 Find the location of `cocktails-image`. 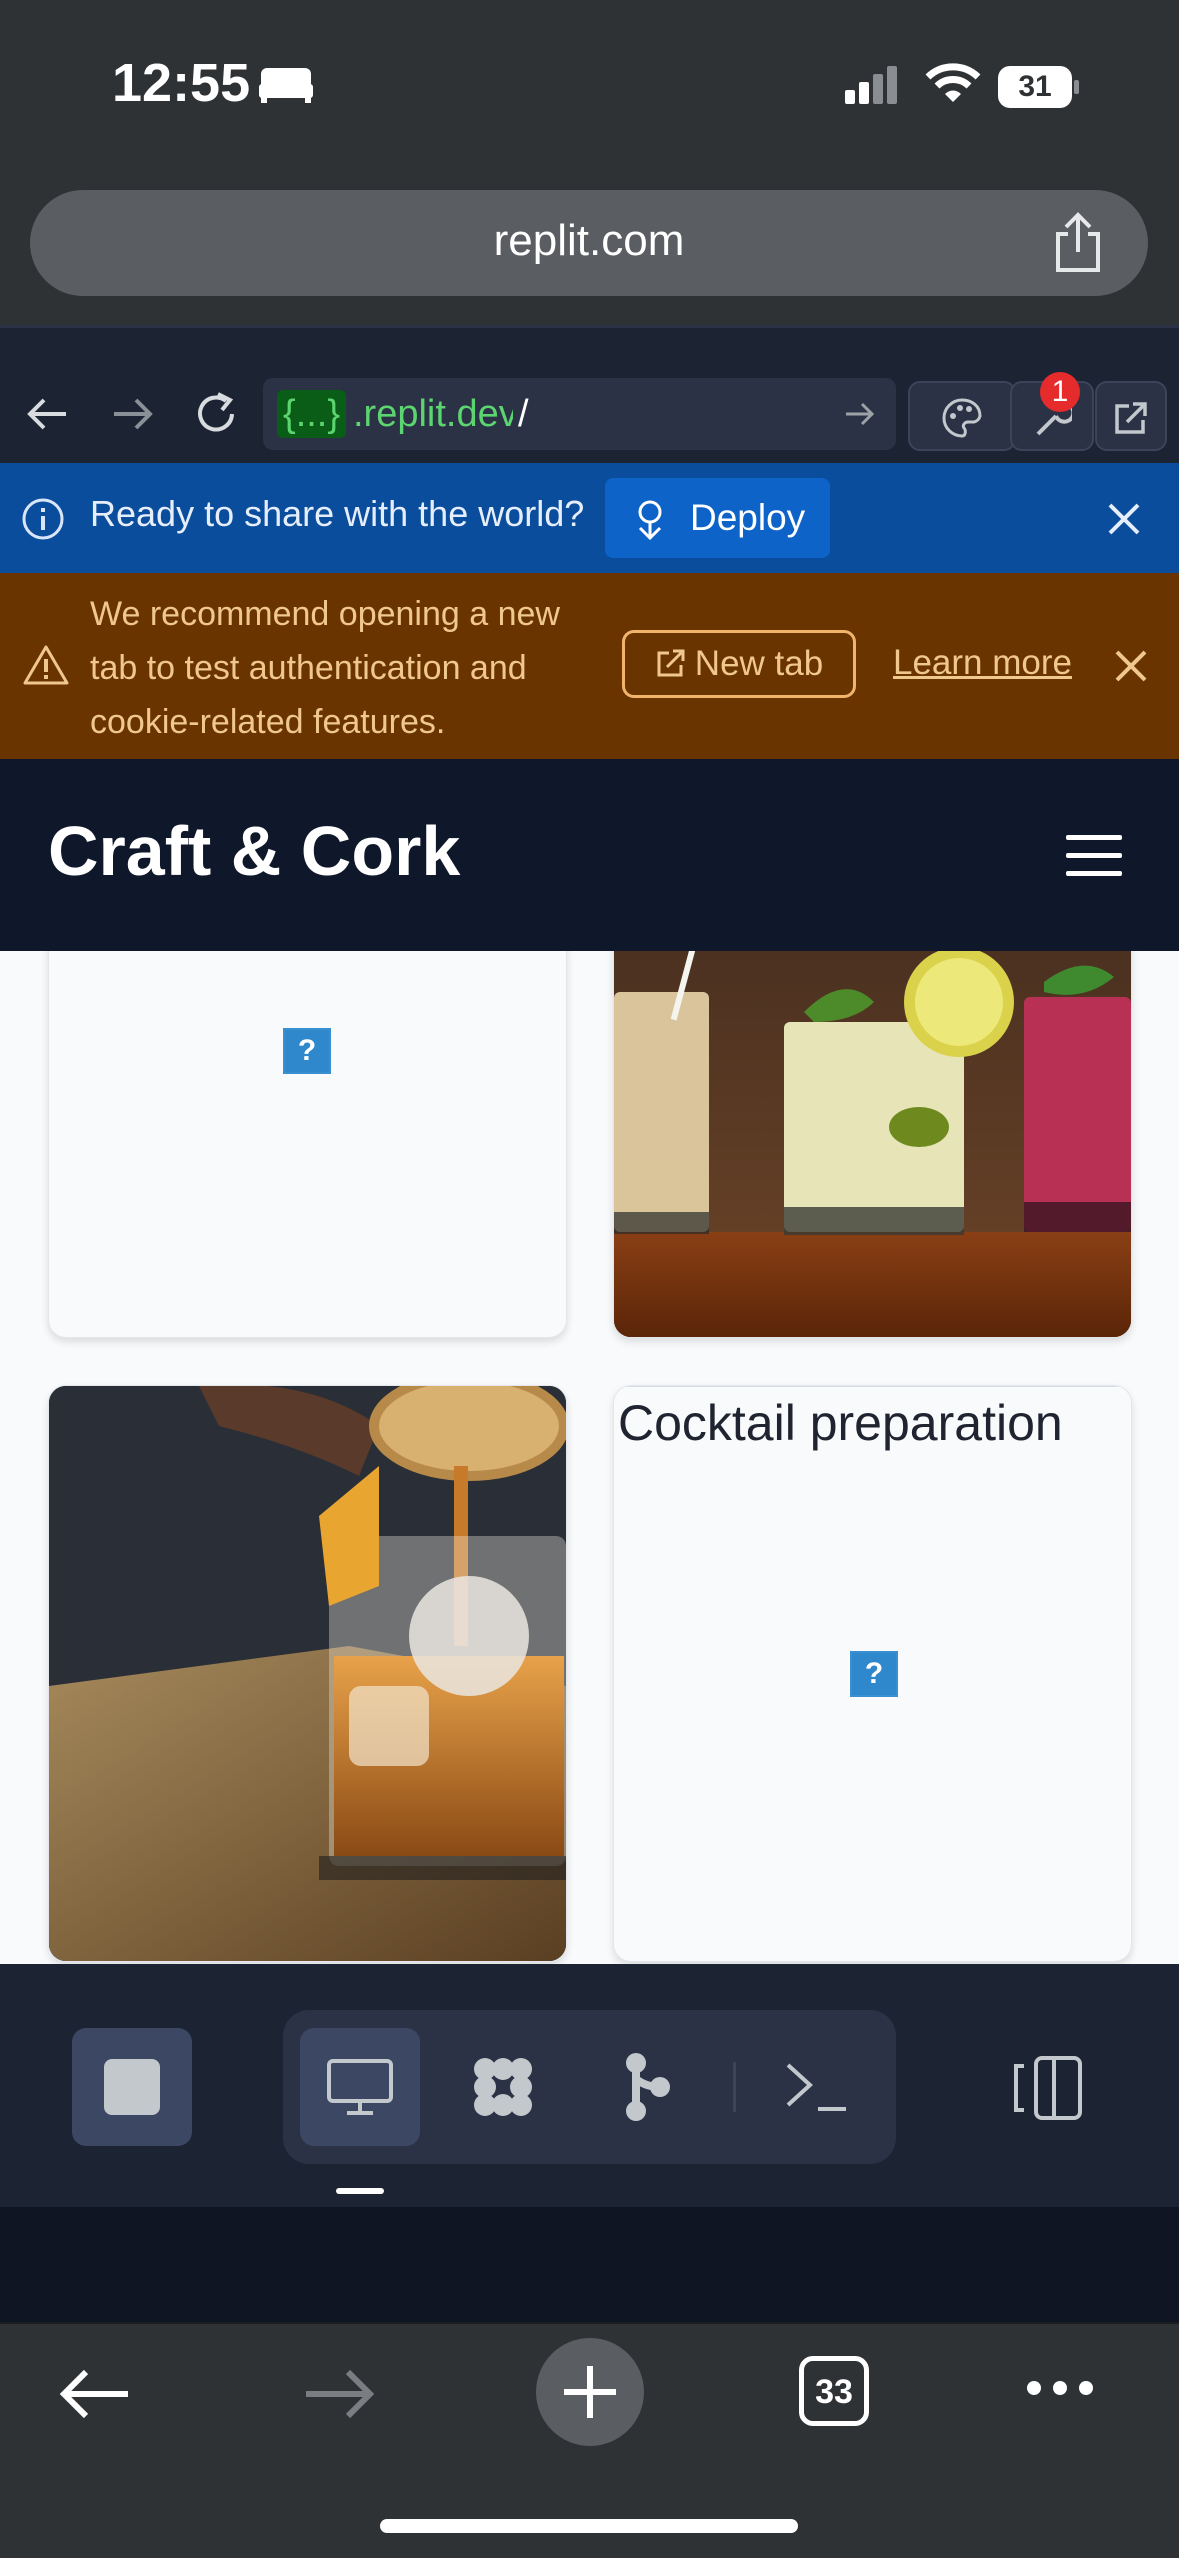

cocktails-image is located at coordinates (872, 1144).